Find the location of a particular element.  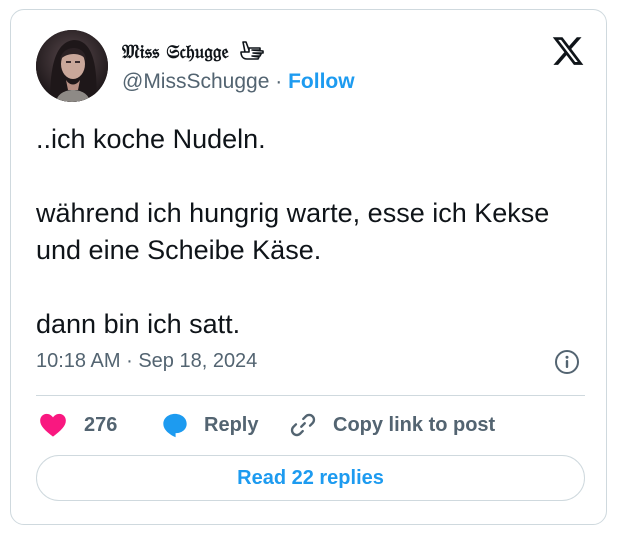

avatar-image is located at coordinates (72, 66).